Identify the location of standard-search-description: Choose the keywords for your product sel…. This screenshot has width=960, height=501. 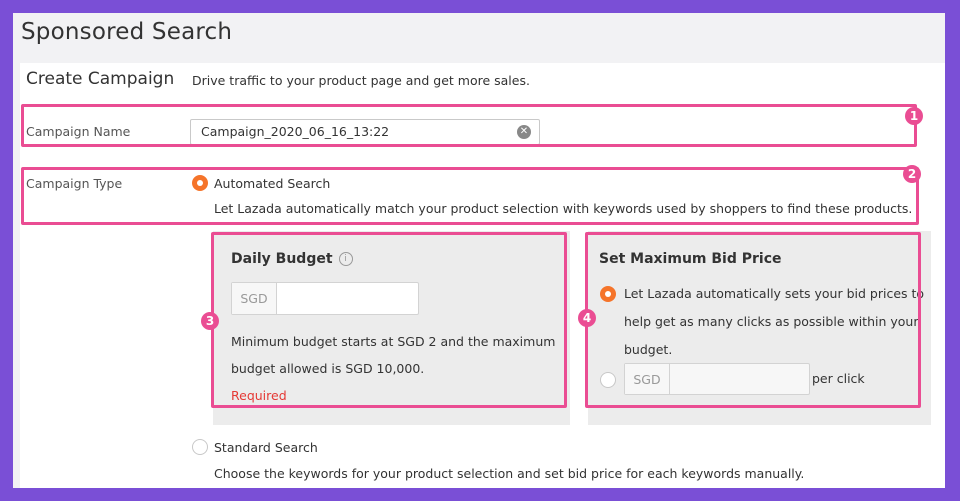
(509, 473).